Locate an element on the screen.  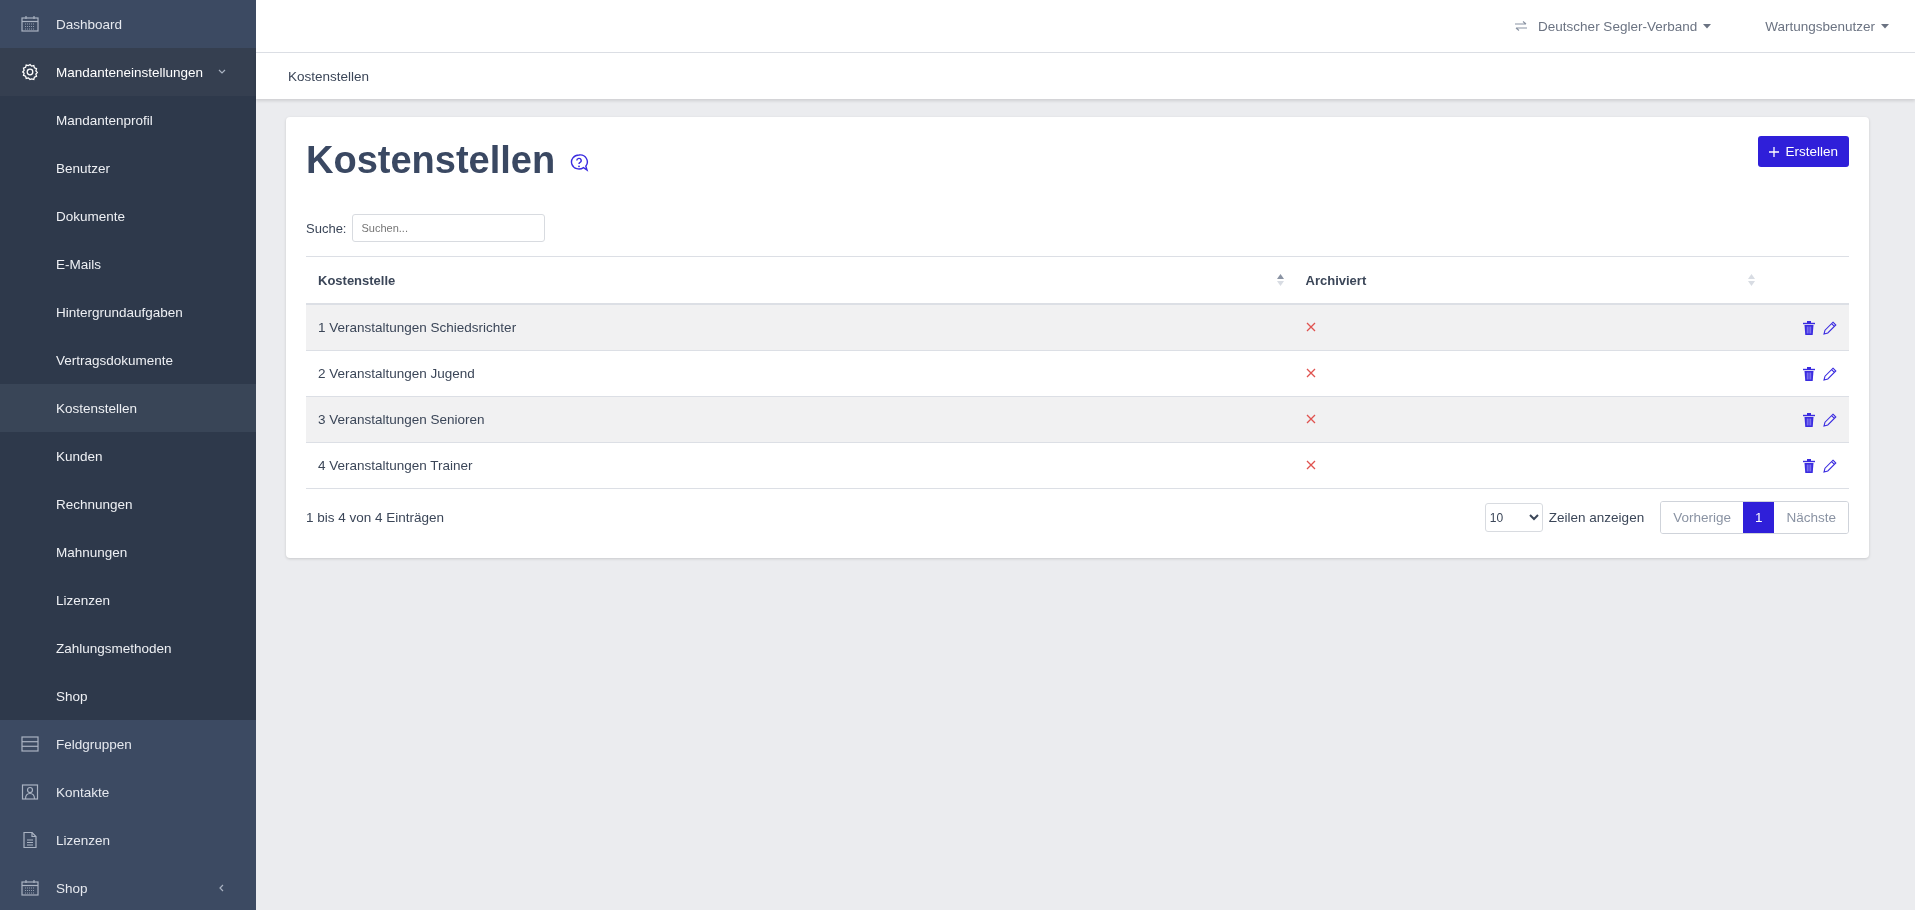
table-cell: 4 Veranstaltungen Trainer is located at coordinates (395, 465).